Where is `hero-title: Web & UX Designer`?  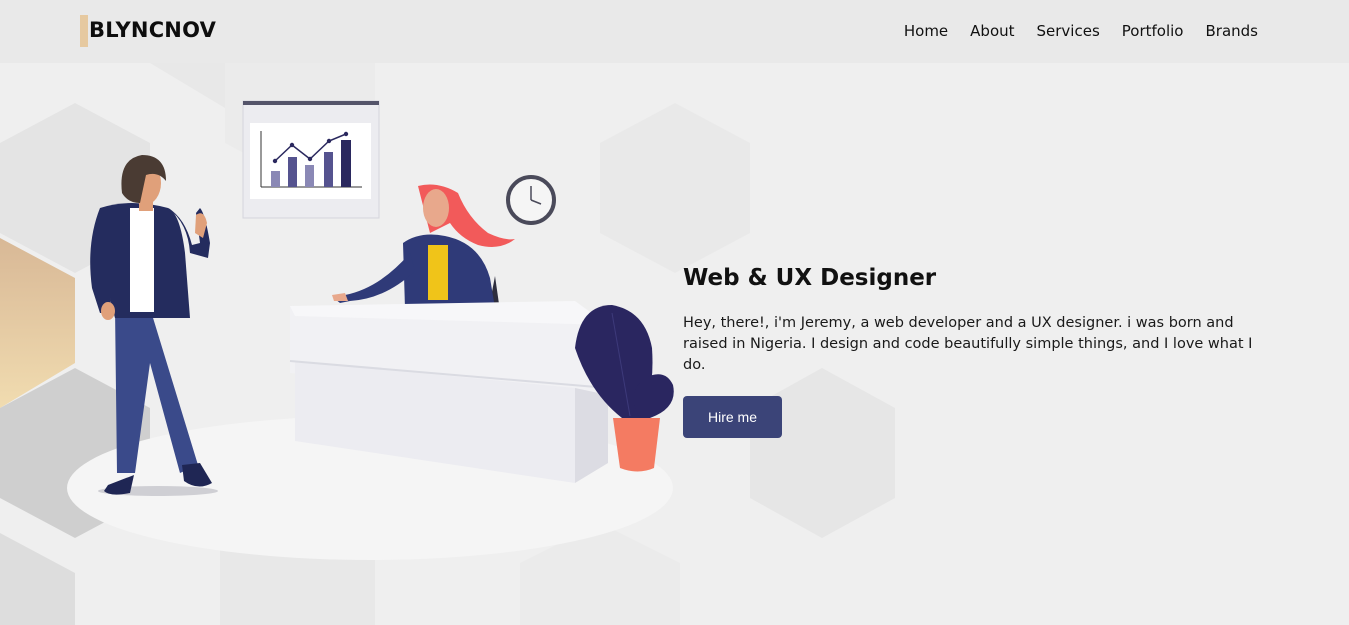
hero-title: Web & UX Designer is located at coordinates (810, 278).